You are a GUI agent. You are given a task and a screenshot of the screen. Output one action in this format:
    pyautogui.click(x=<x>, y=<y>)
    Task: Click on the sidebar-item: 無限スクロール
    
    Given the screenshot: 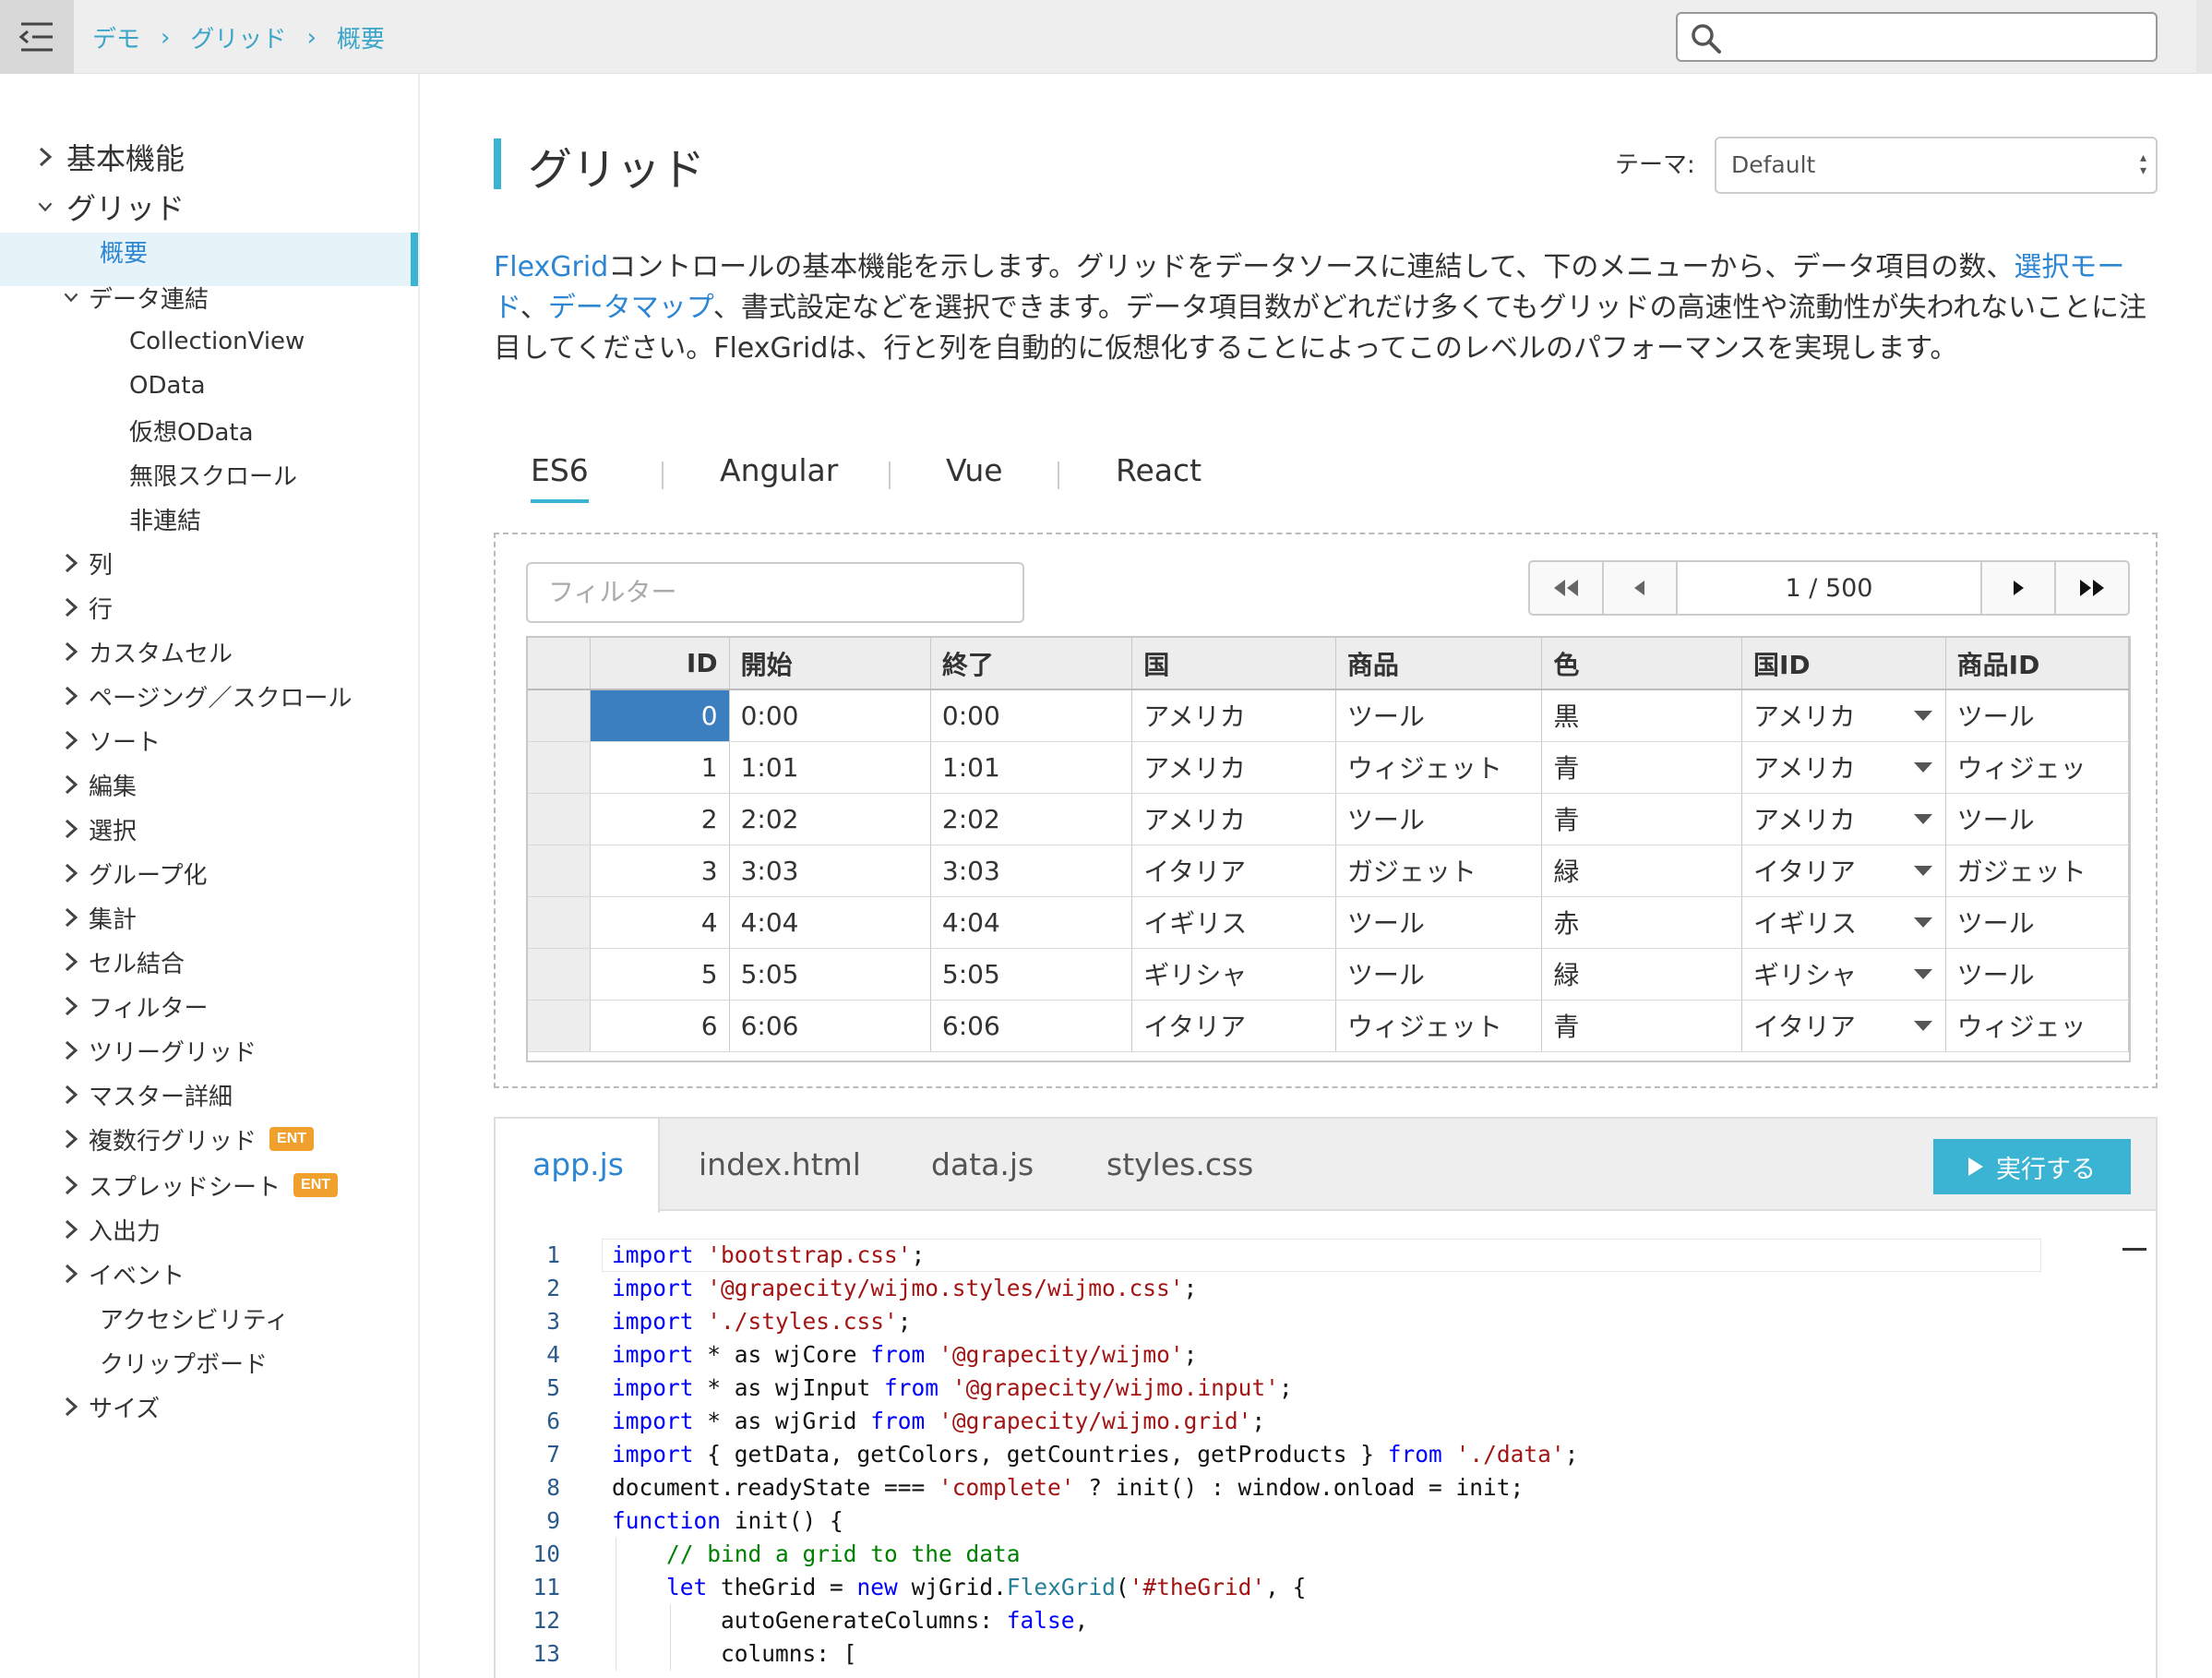 What is the action you would take?
    pyautogui.click(x=213, y=474)
    